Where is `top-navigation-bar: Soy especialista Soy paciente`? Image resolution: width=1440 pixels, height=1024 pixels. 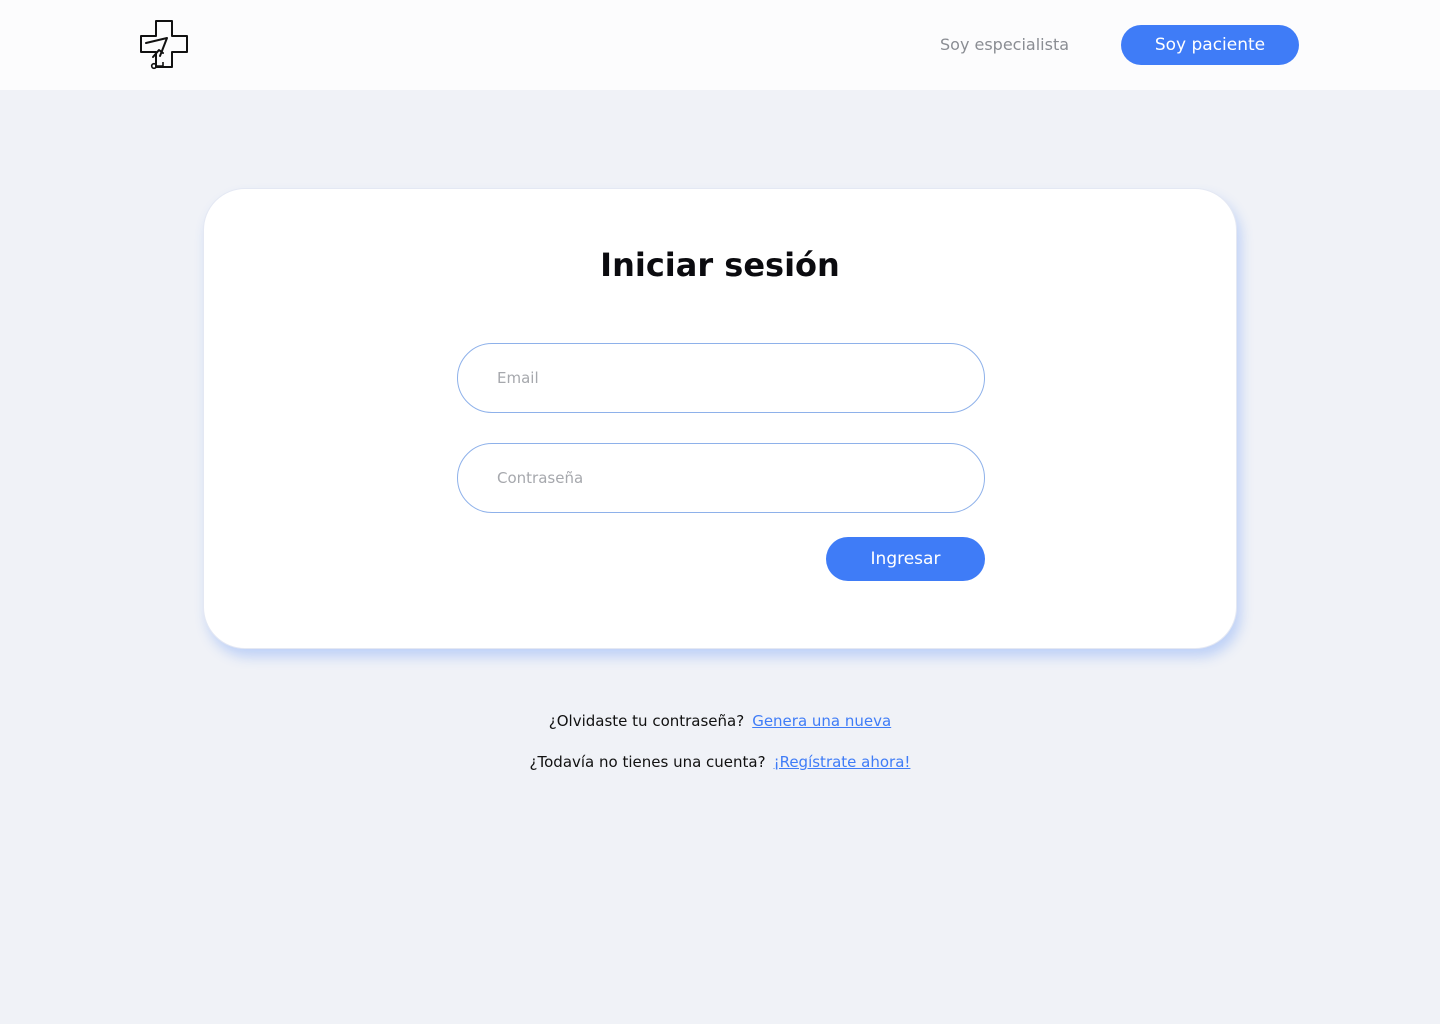
top-navigation-bar: Soy especialista Soy paciente is located at coordinates (720, 45).